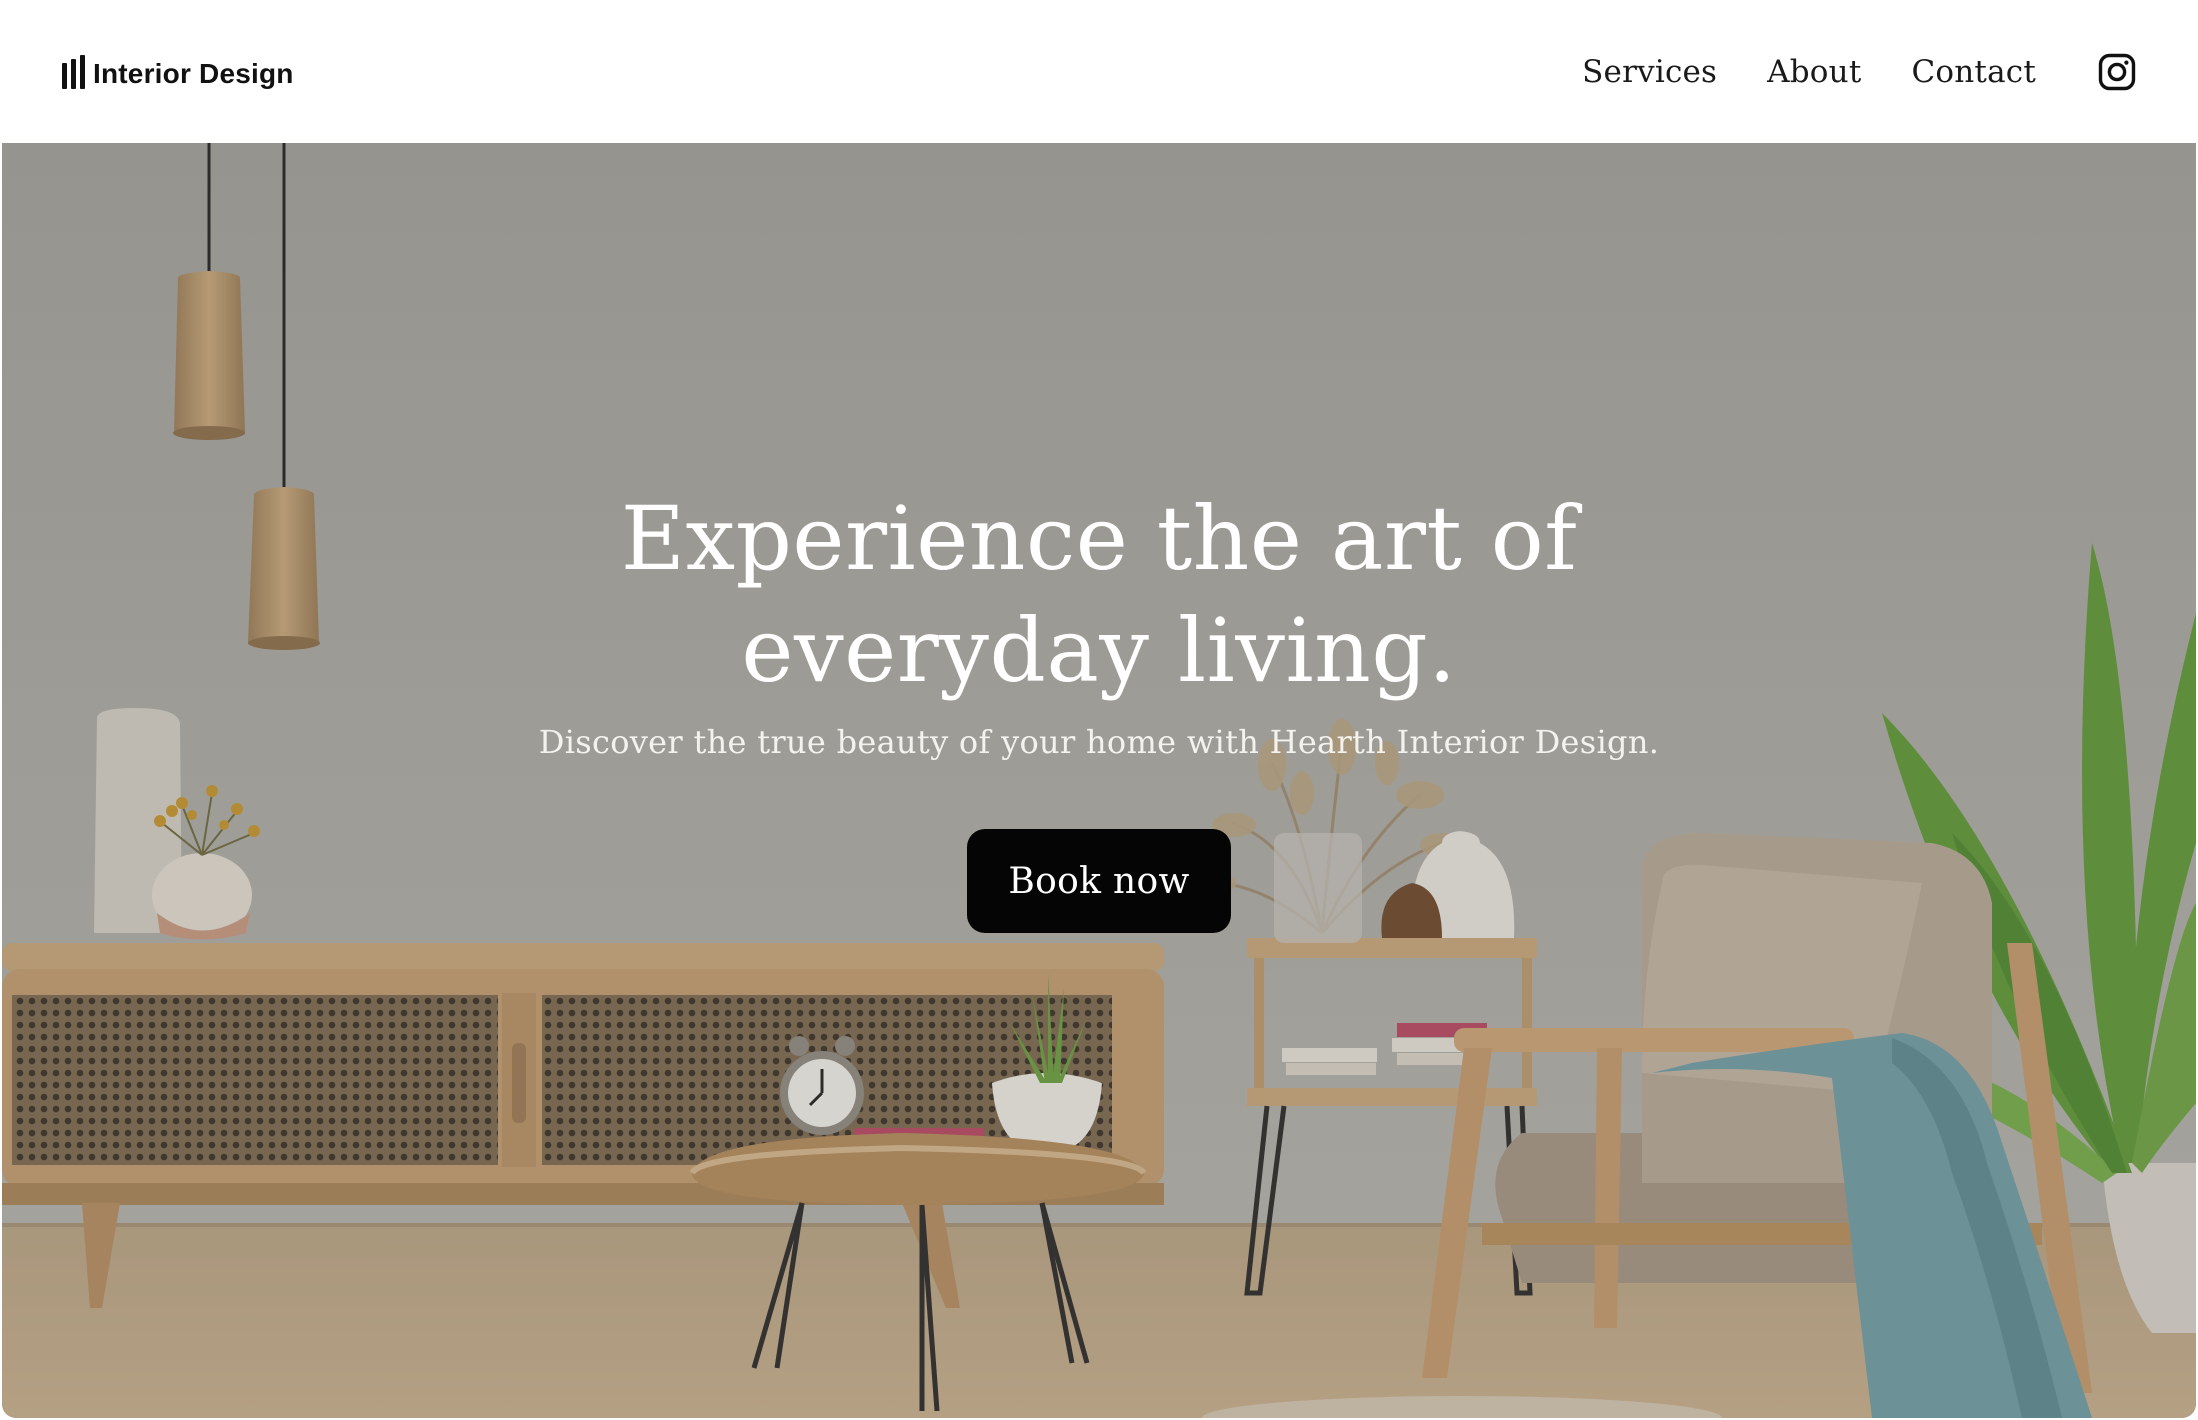 This screenshot has width=2198, height=1420. What do you see at coordinates (73, 71) in the screenshot?
I see `logo-bars-icon` at bounding box center [73, 71].